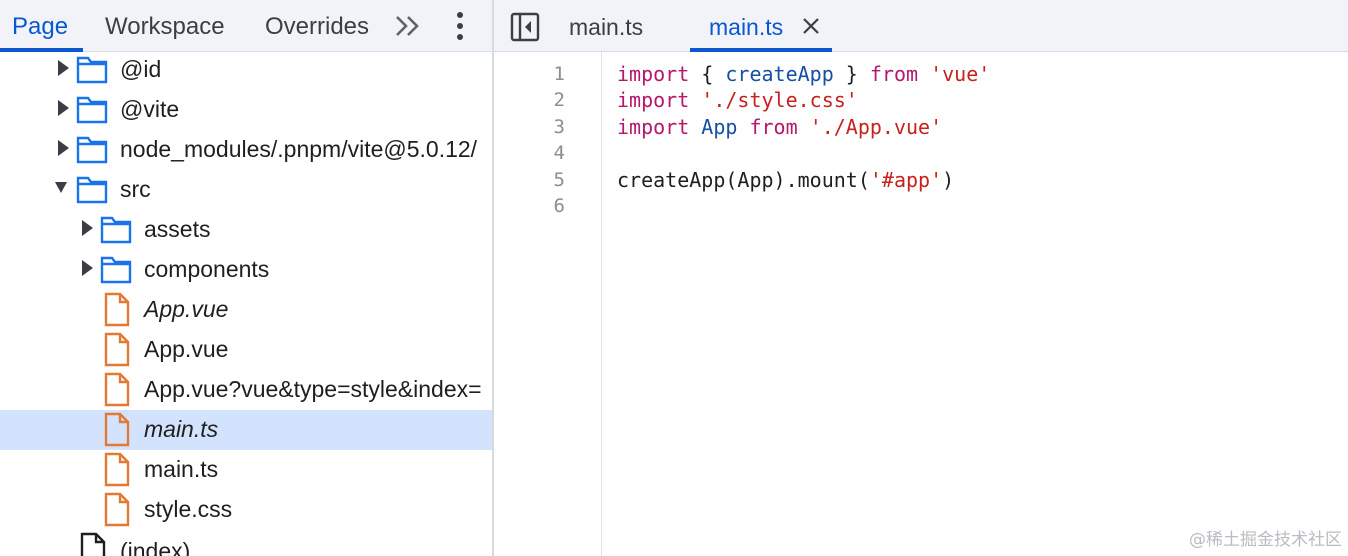  Describe the element at coordinates (141, 69) in the screenshot. I see `tree-item-label: @id` at that location.